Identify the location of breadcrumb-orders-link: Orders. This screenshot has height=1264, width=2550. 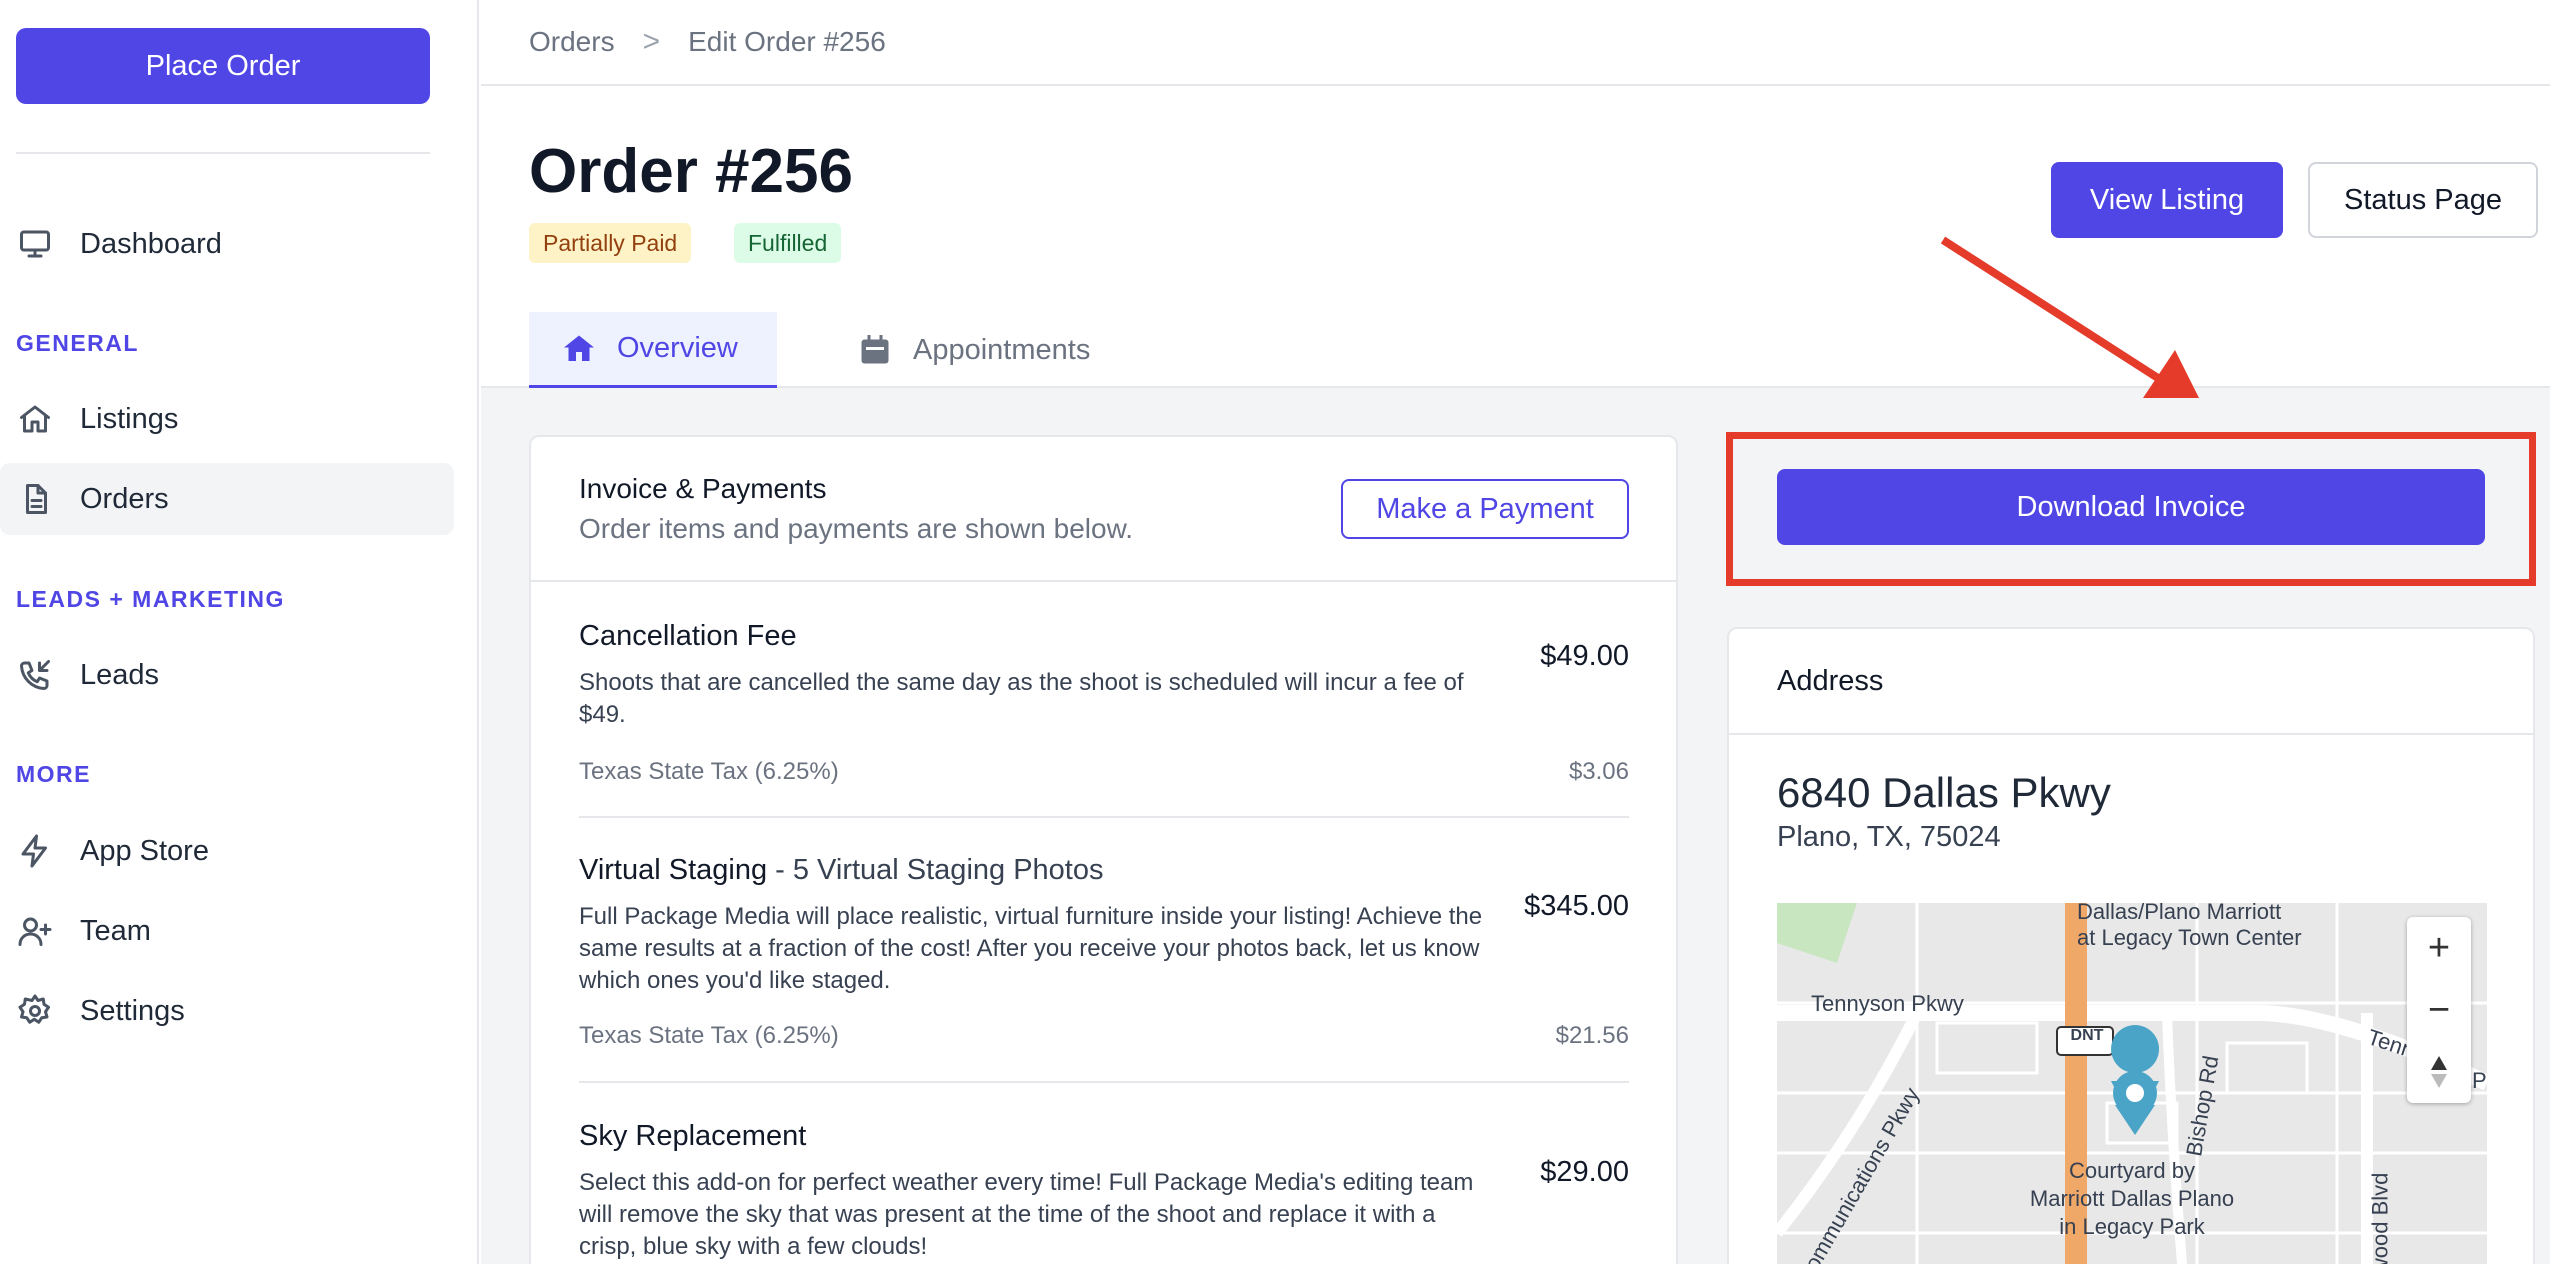
(572, 42).